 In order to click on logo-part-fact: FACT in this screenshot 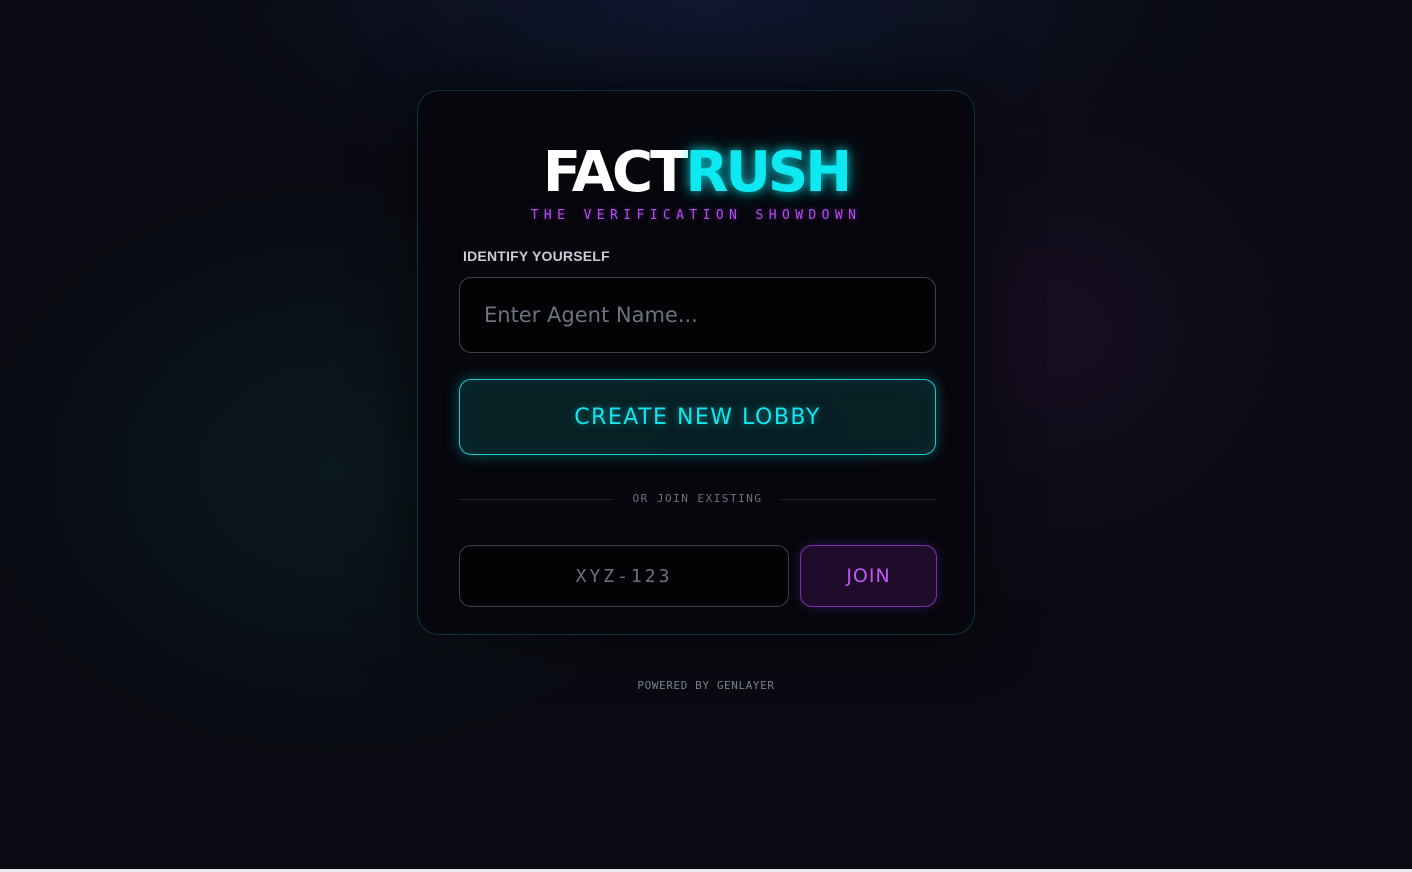, I will do `click(615, 172)`.